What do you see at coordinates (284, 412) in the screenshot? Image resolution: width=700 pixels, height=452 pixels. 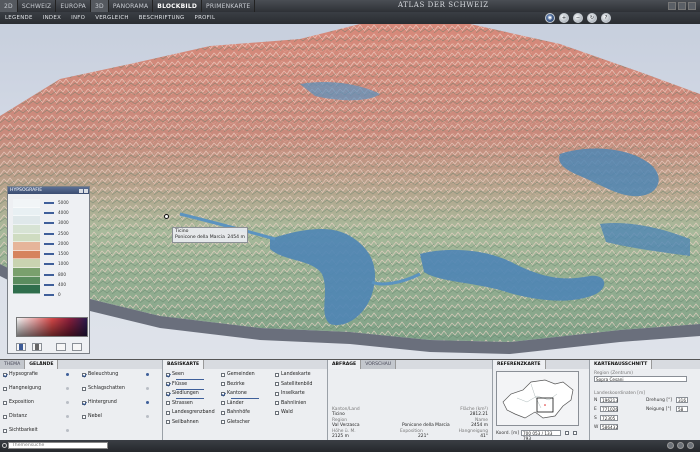 I see `basiskarte-option: Wald` at bounding box center [284, 412].